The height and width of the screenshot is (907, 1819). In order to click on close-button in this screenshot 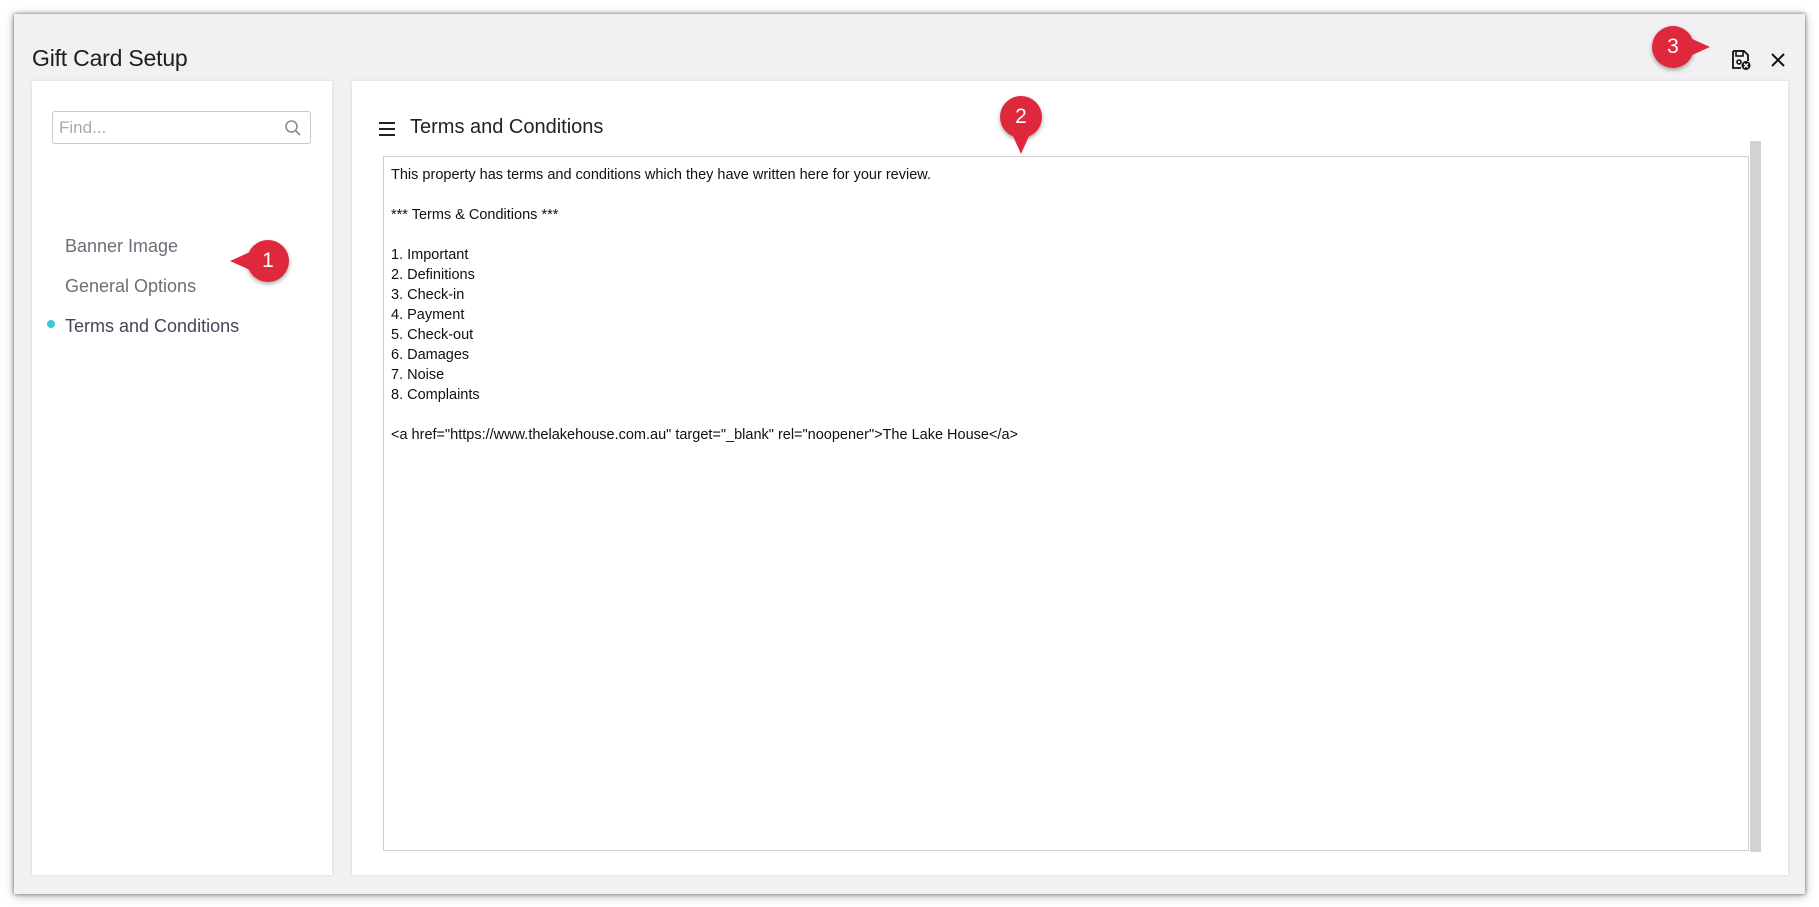, I will do `click(1778, 60)`.